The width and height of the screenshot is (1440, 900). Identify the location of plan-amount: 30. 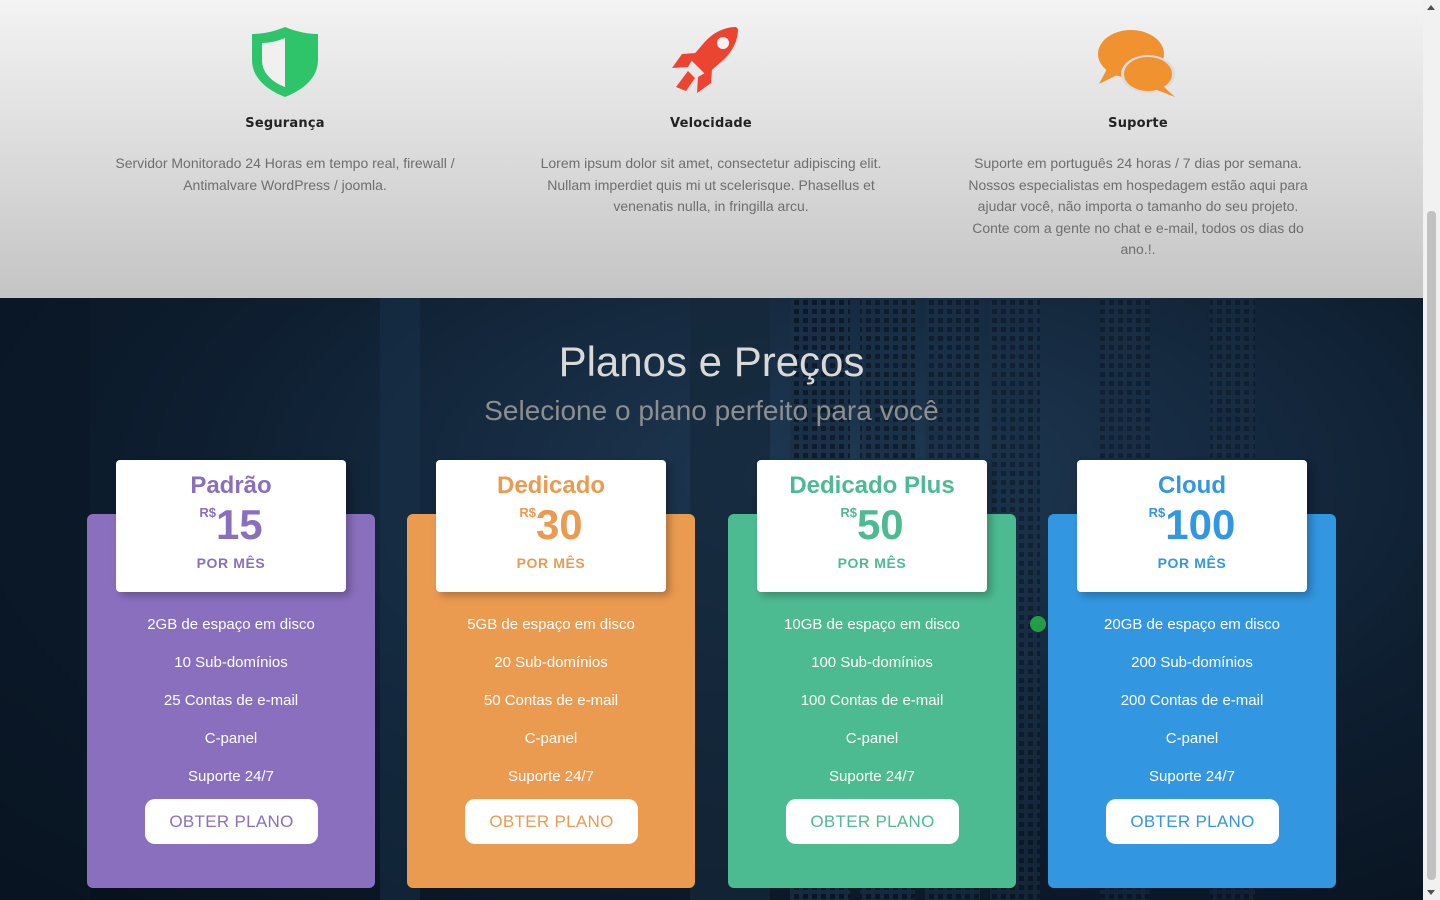
(559, 524).